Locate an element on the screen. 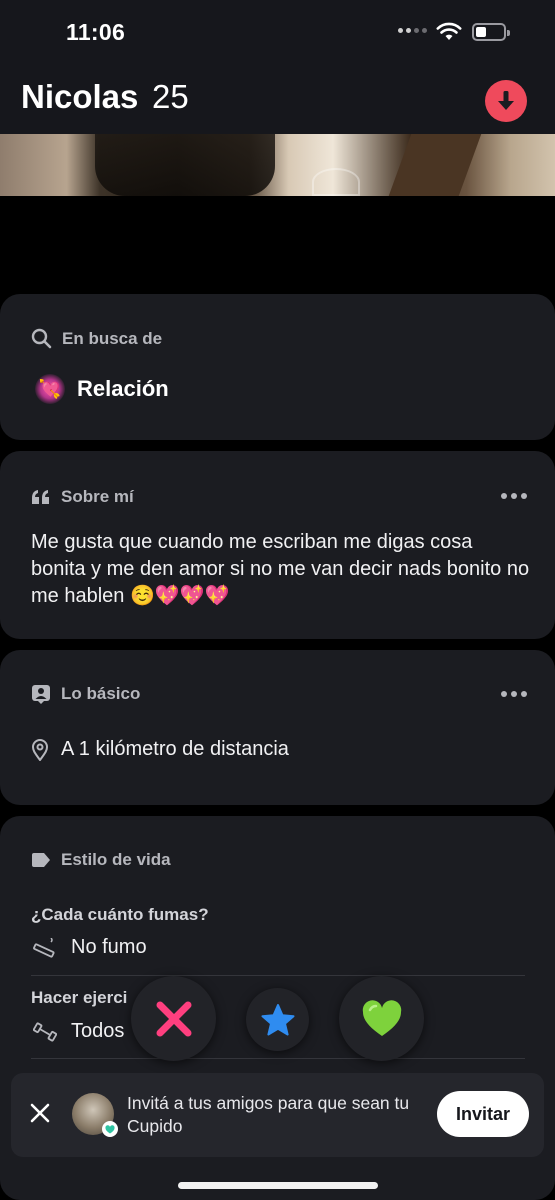 The height and width of the screenshot is (1200, 555). basics-label: Lo básico is located at coordinates (101, 693).